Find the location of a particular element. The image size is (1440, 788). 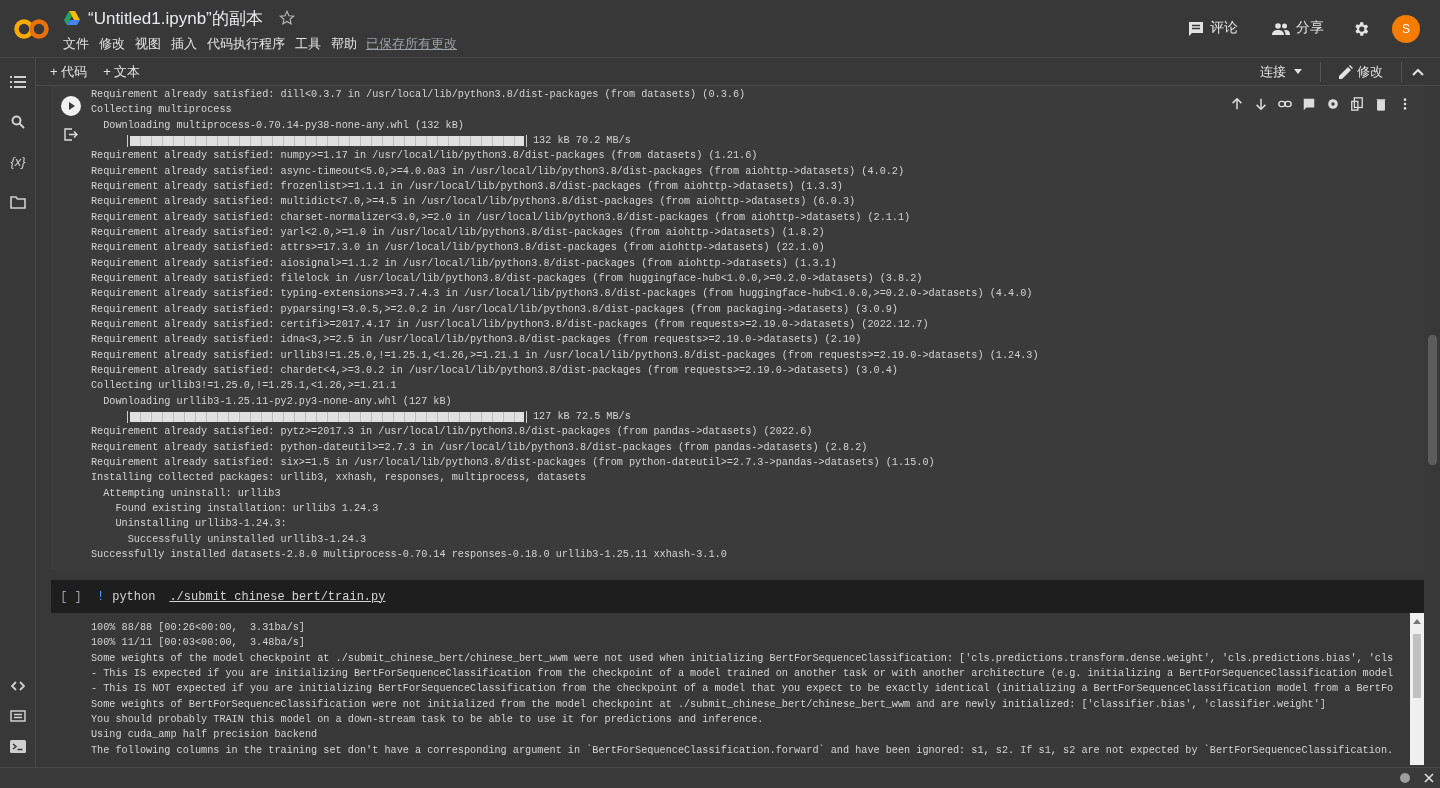

people-icon is located at coordinates (1281, 28).